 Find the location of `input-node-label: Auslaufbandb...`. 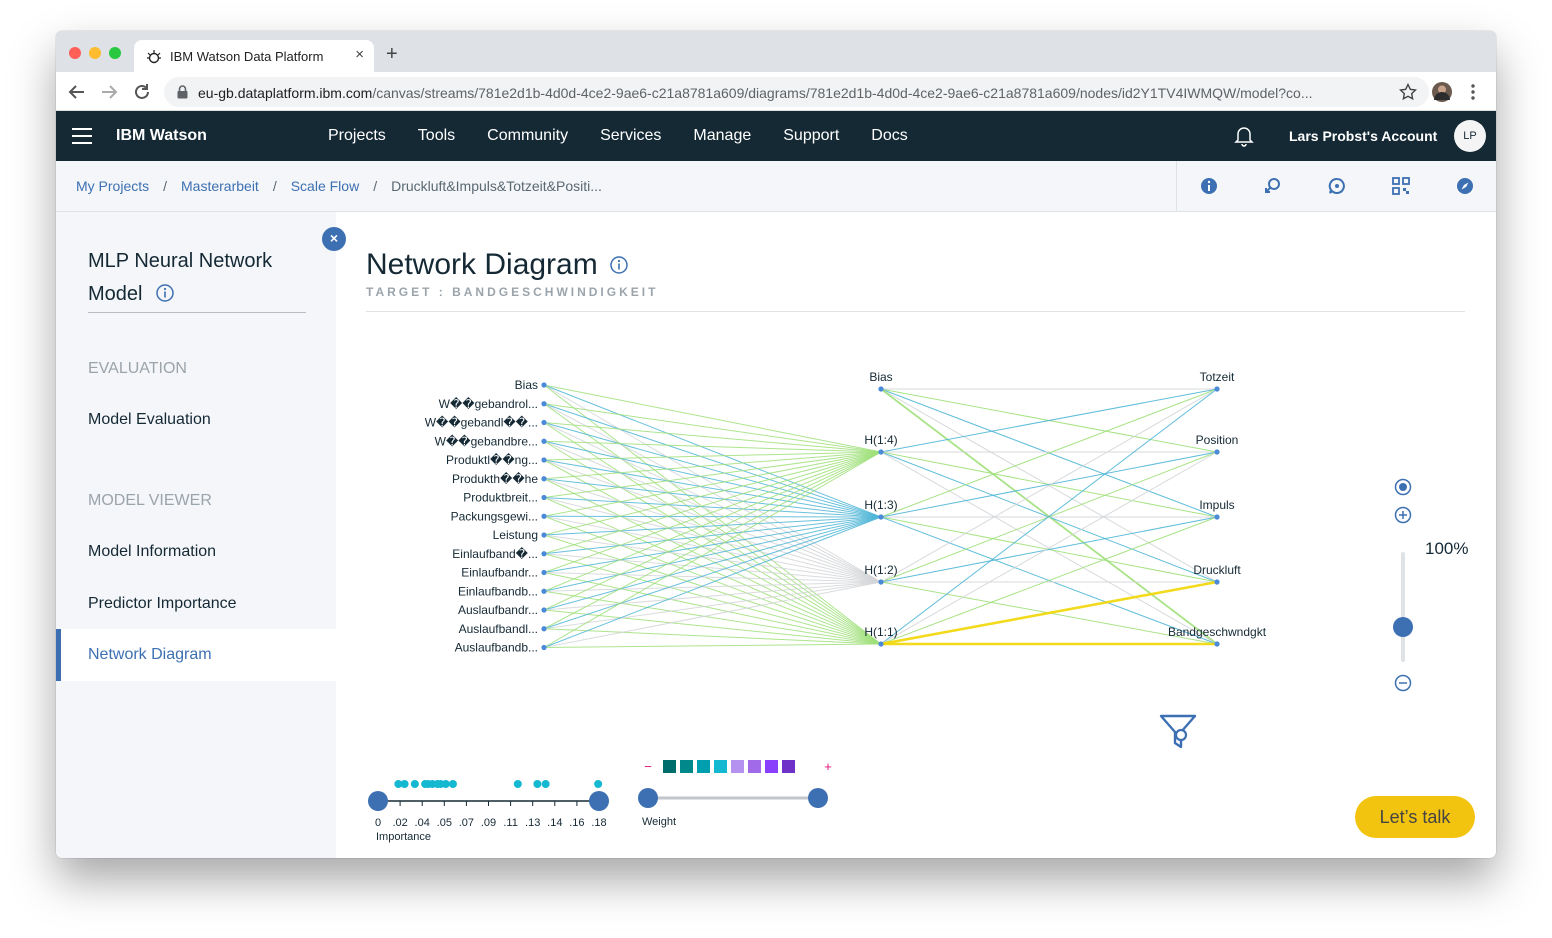

input-node-label: Auslaufbandb... is located at coordinates (496, 648).